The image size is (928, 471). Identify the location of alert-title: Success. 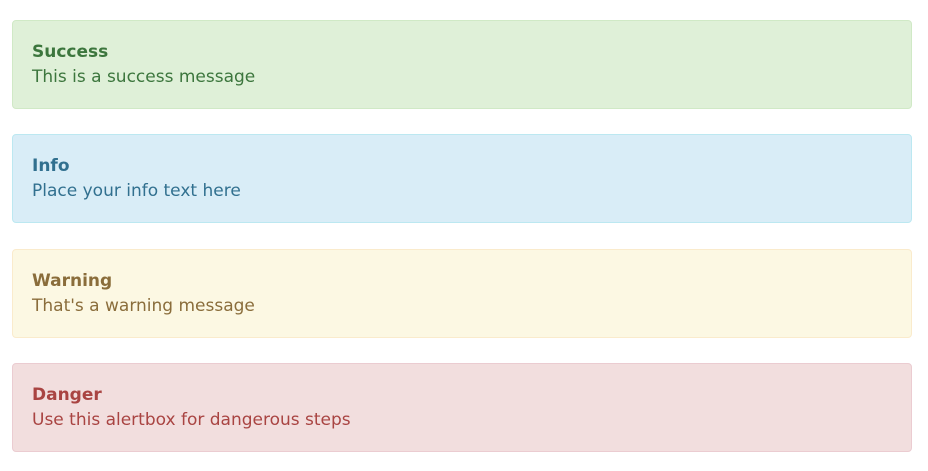
(70, 52).